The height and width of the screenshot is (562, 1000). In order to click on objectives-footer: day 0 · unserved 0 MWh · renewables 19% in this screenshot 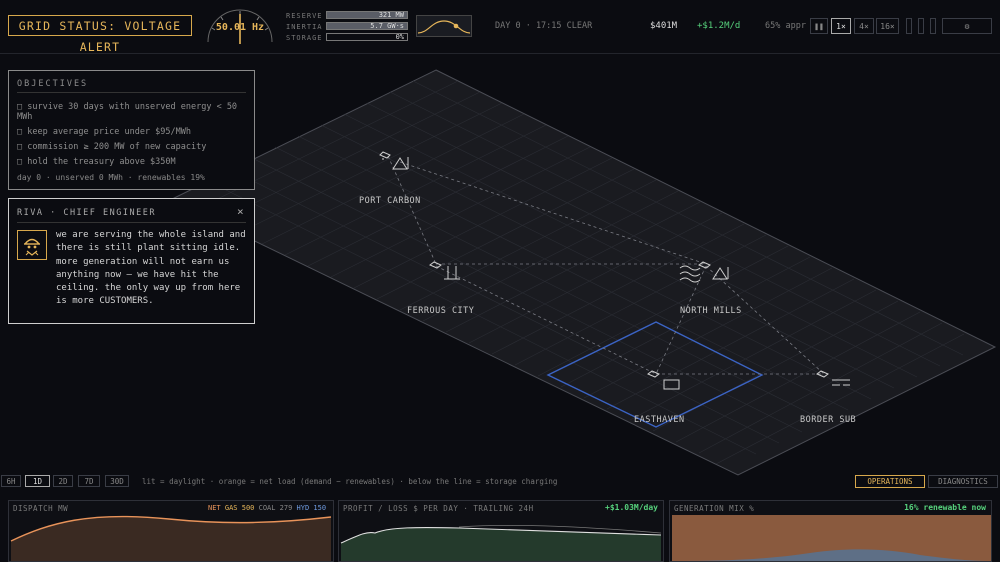, I will do `click(111, 177)`.